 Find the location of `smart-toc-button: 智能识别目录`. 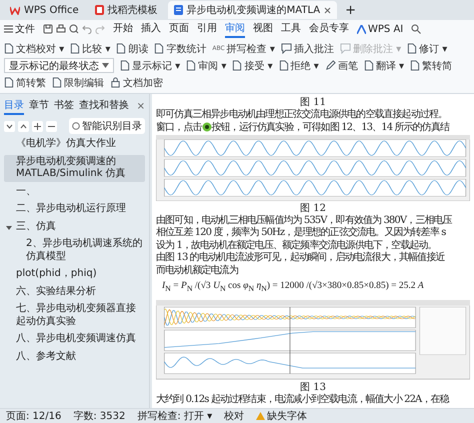

smart-toc-button: 智能识别目录 is located at coordinates (107, 126).